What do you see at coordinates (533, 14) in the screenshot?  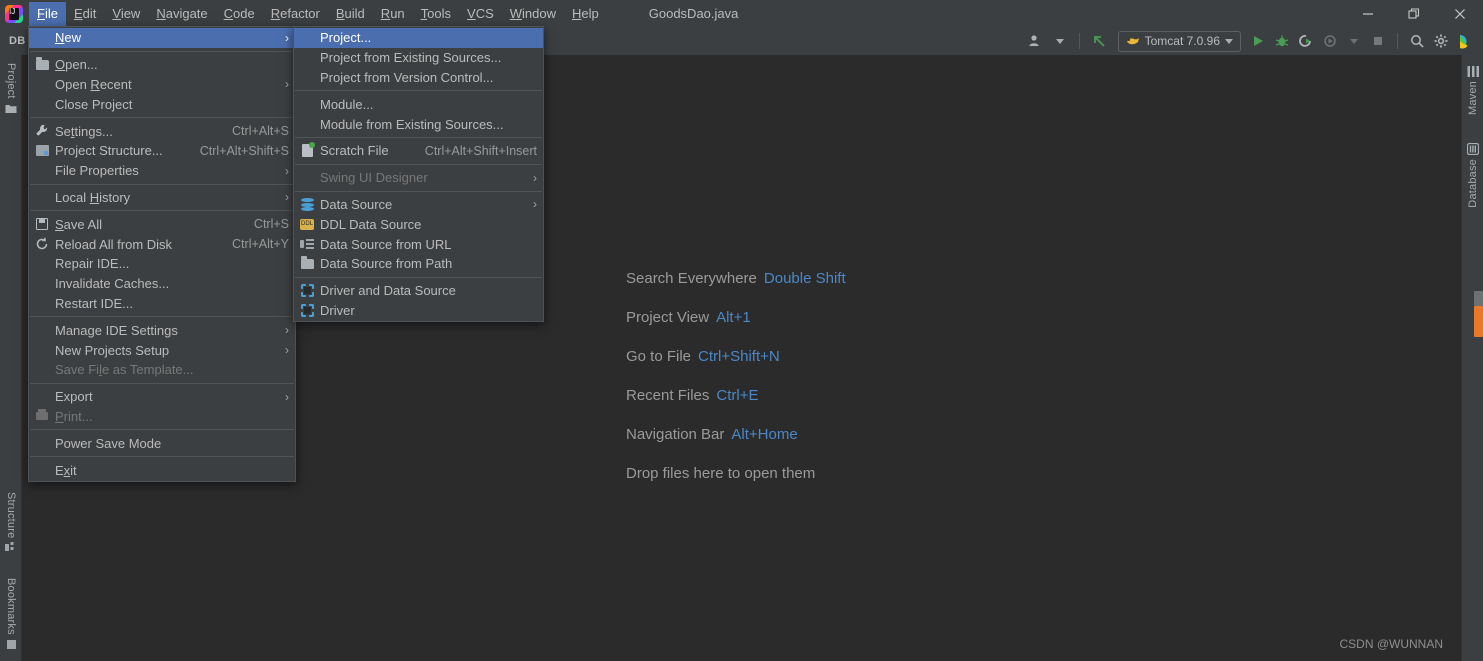 I see `menubar-item-window: Window` at bounding box center [533, 14].